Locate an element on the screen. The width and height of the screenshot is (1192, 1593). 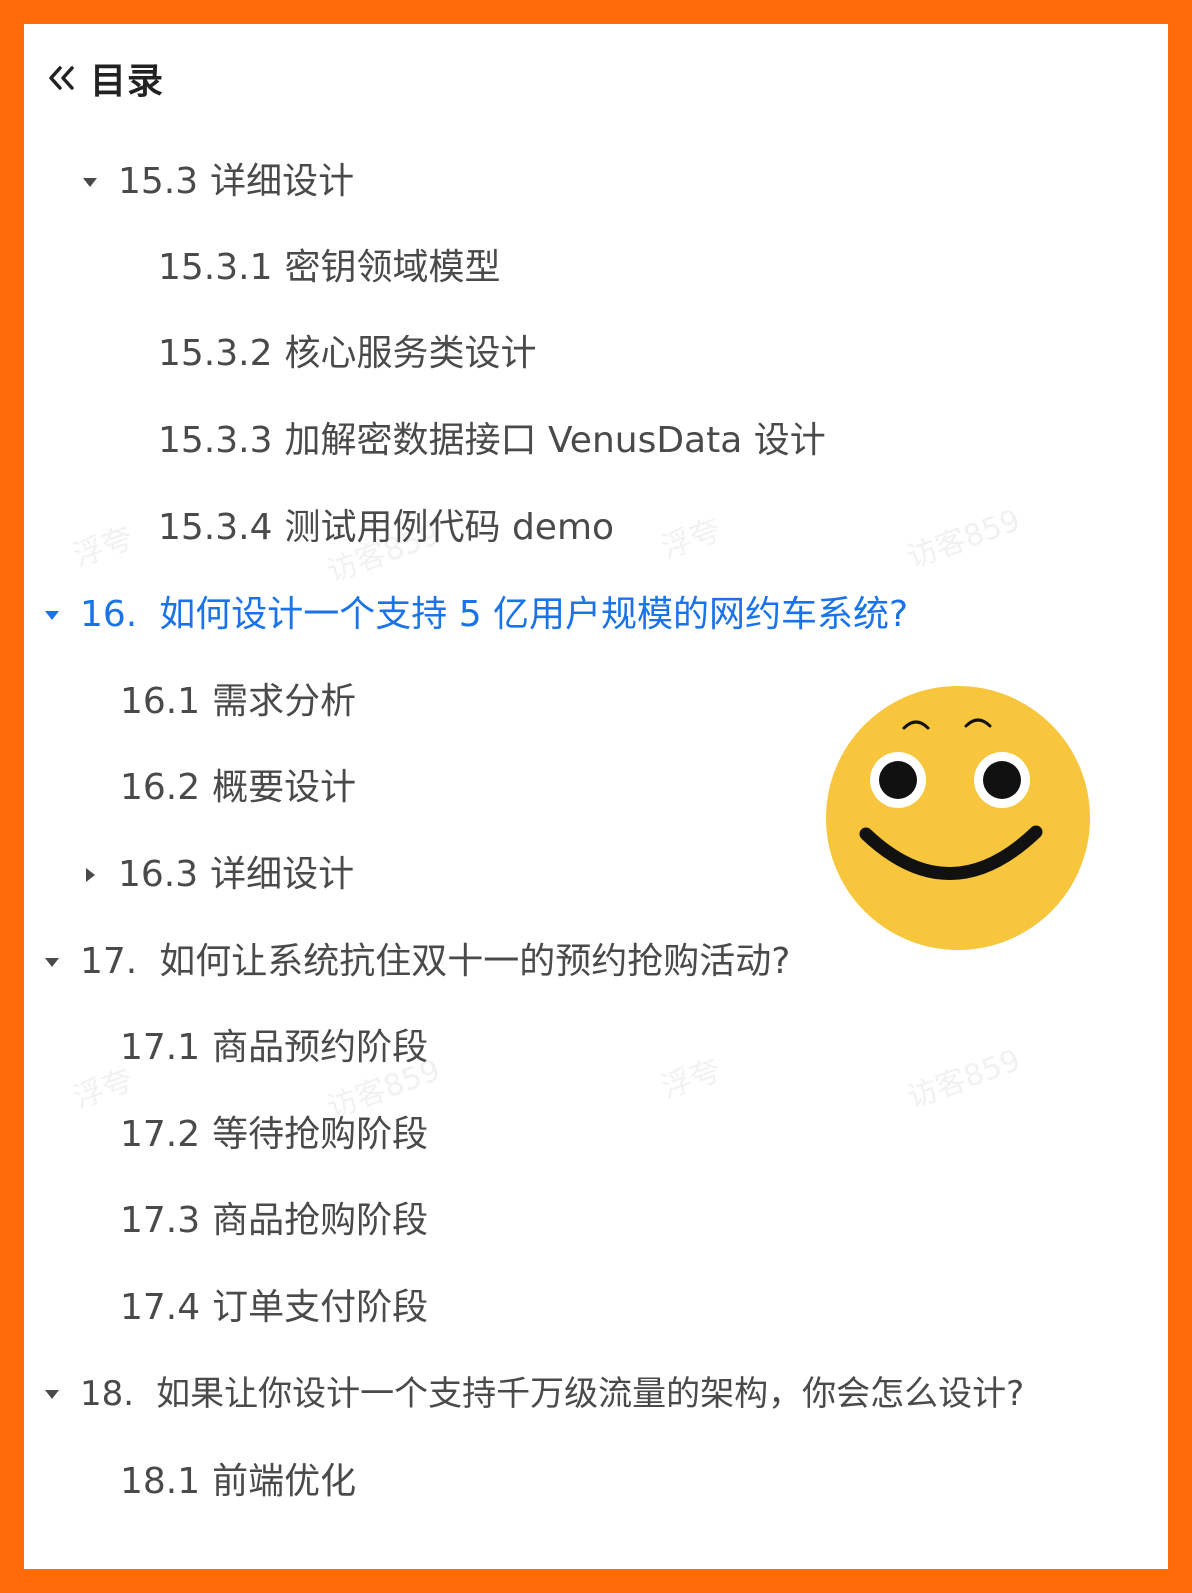
toc-item-18: 18. 如果让你设计一个支持千万级流量的架构，你会怎么设计? is located at coordinates (534, 1394).